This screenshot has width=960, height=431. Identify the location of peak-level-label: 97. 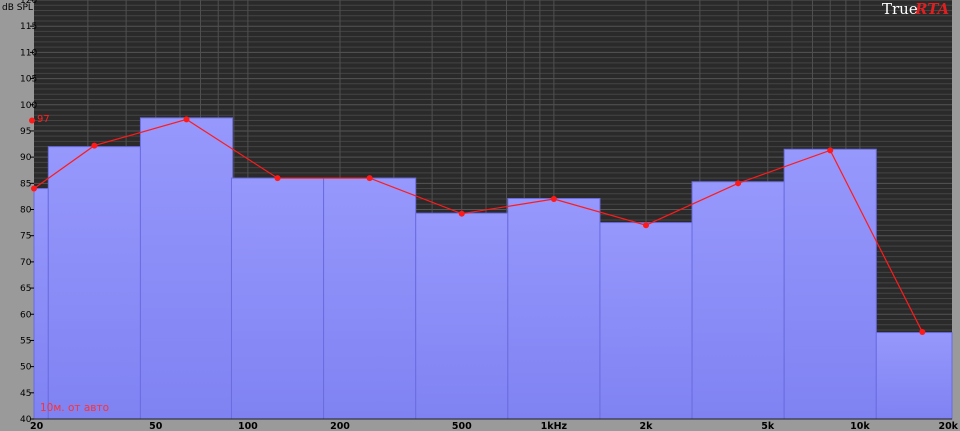
(43, 119).